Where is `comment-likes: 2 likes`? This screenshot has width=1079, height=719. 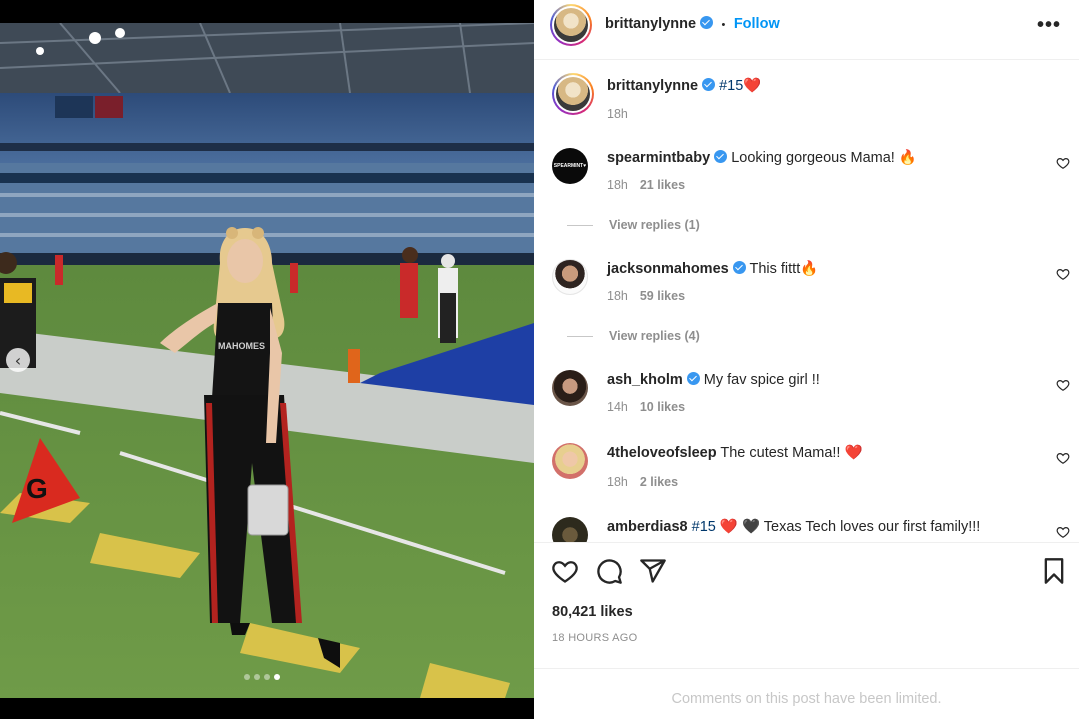 comment-likes: 2 likes is located at coordinates (659, 482).